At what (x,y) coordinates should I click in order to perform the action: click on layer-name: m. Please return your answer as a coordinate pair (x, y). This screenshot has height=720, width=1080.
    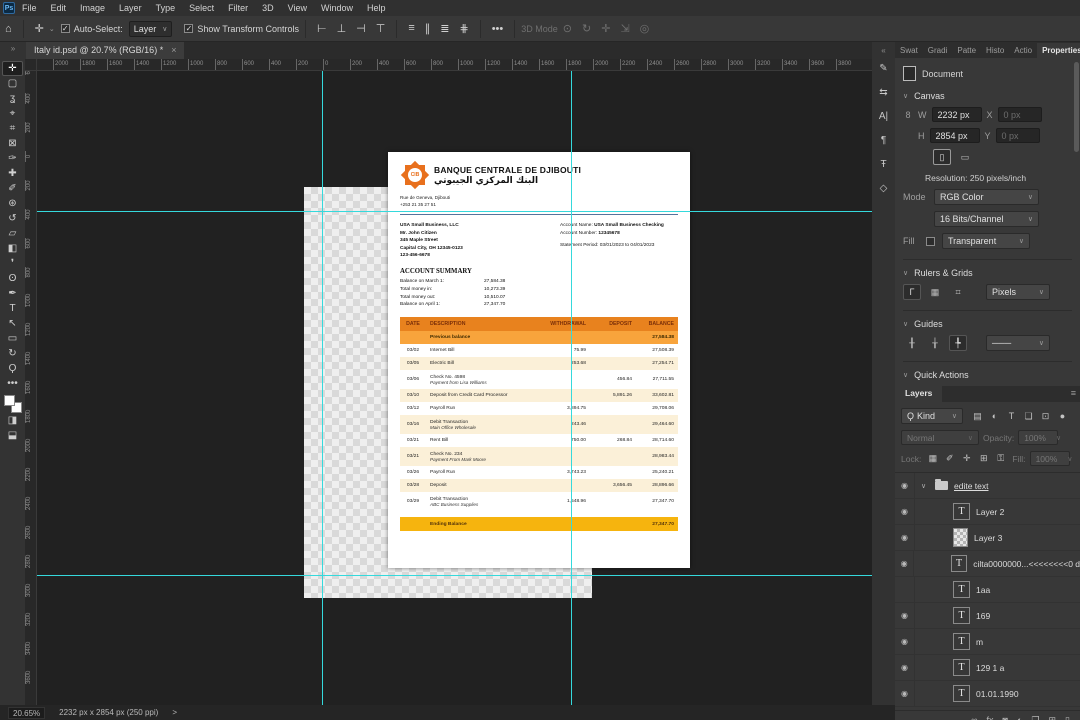
    Looking at the image, I should click on (979, 642).